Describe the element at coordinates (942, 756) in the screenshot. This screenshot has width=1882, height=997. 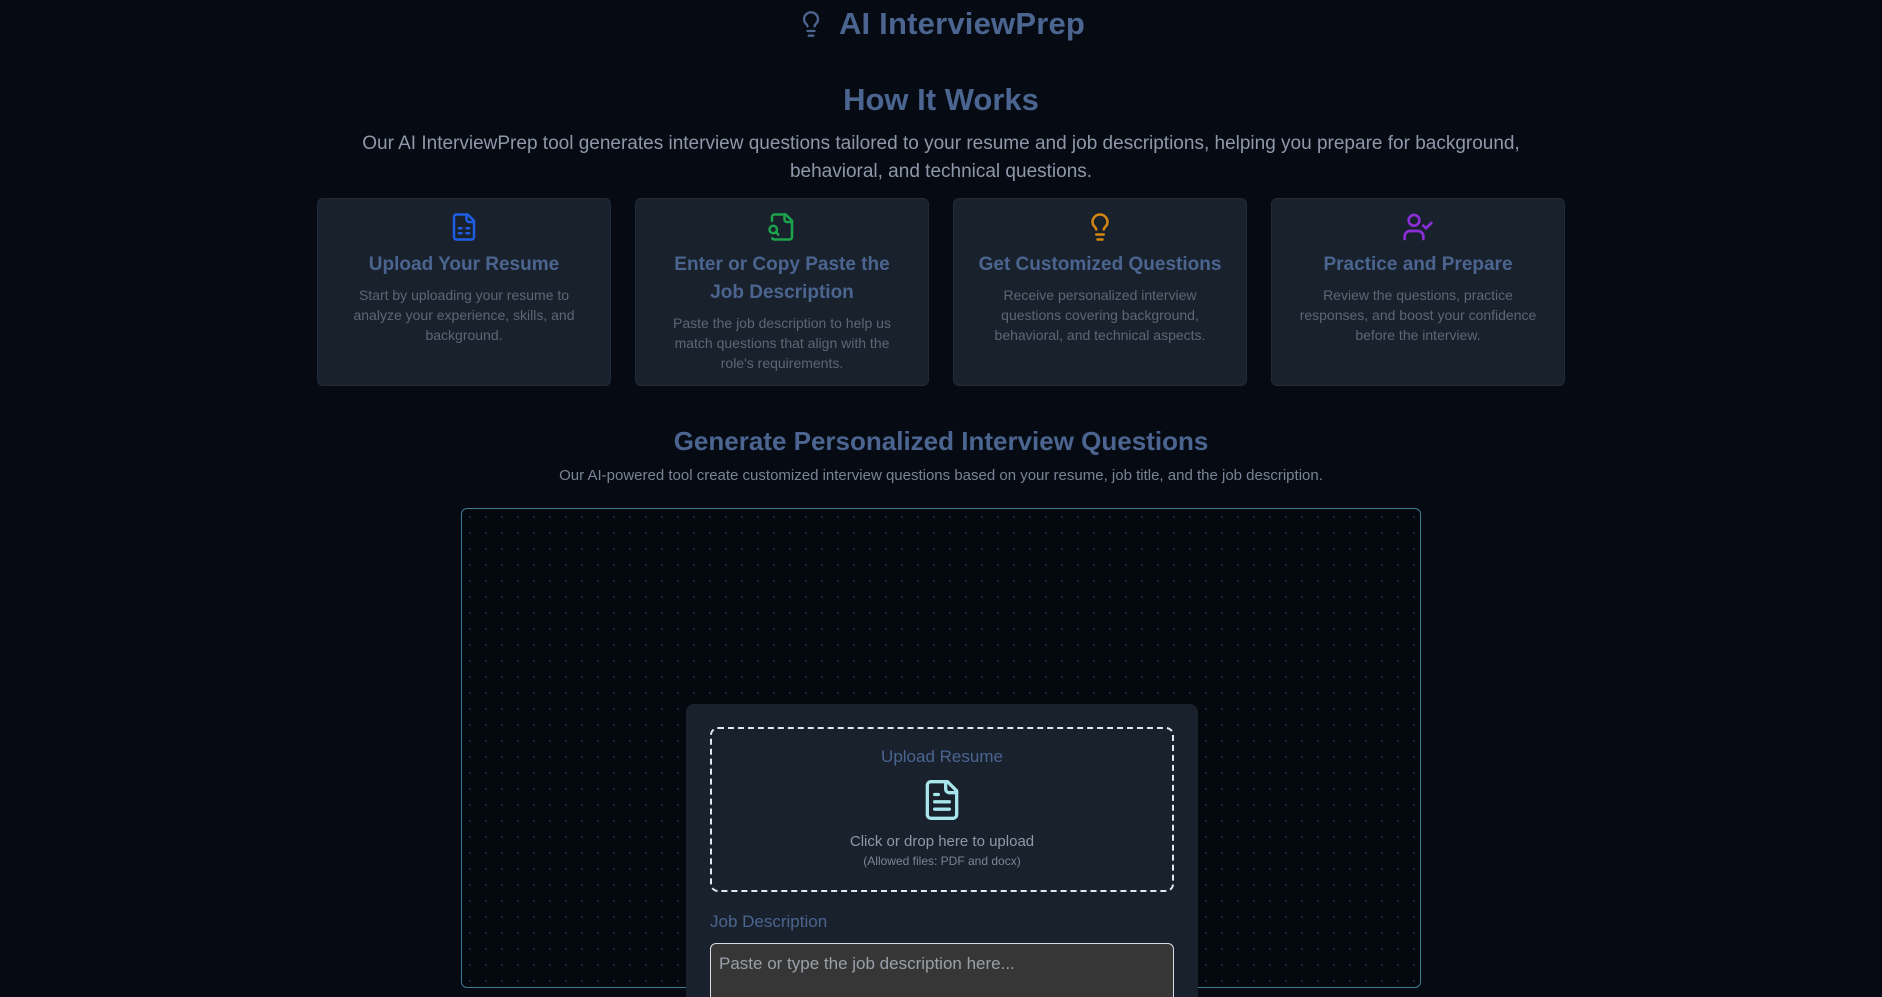
I see `upload-resume-label: Upload Resume` at that location.